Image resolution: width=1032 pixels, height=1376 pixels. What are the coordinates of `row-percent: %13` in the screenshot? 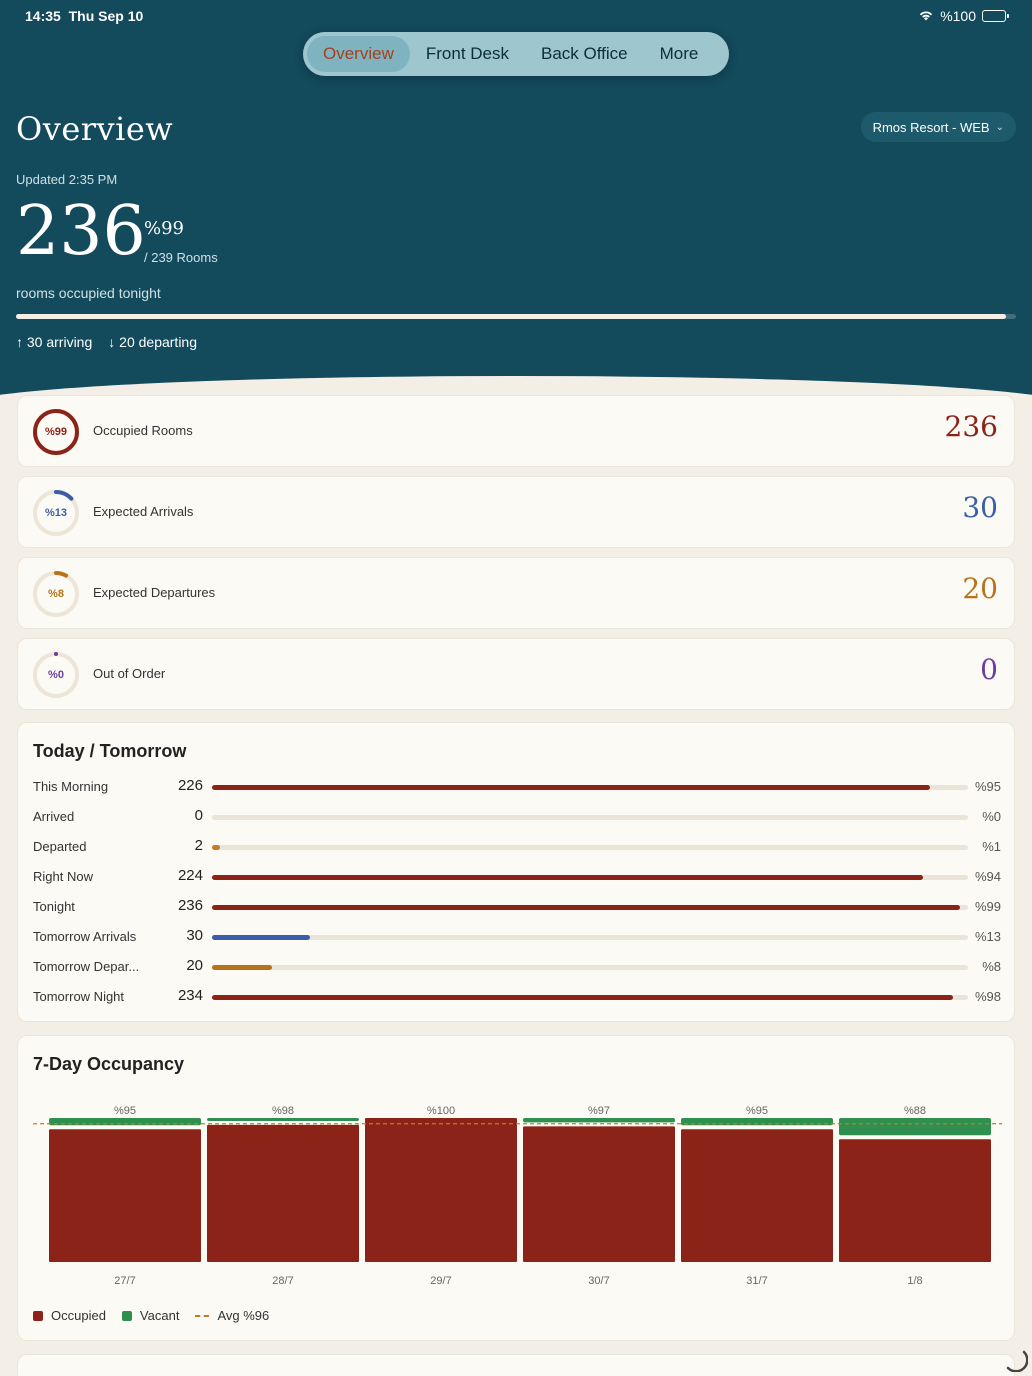 It's located at (987, 936).